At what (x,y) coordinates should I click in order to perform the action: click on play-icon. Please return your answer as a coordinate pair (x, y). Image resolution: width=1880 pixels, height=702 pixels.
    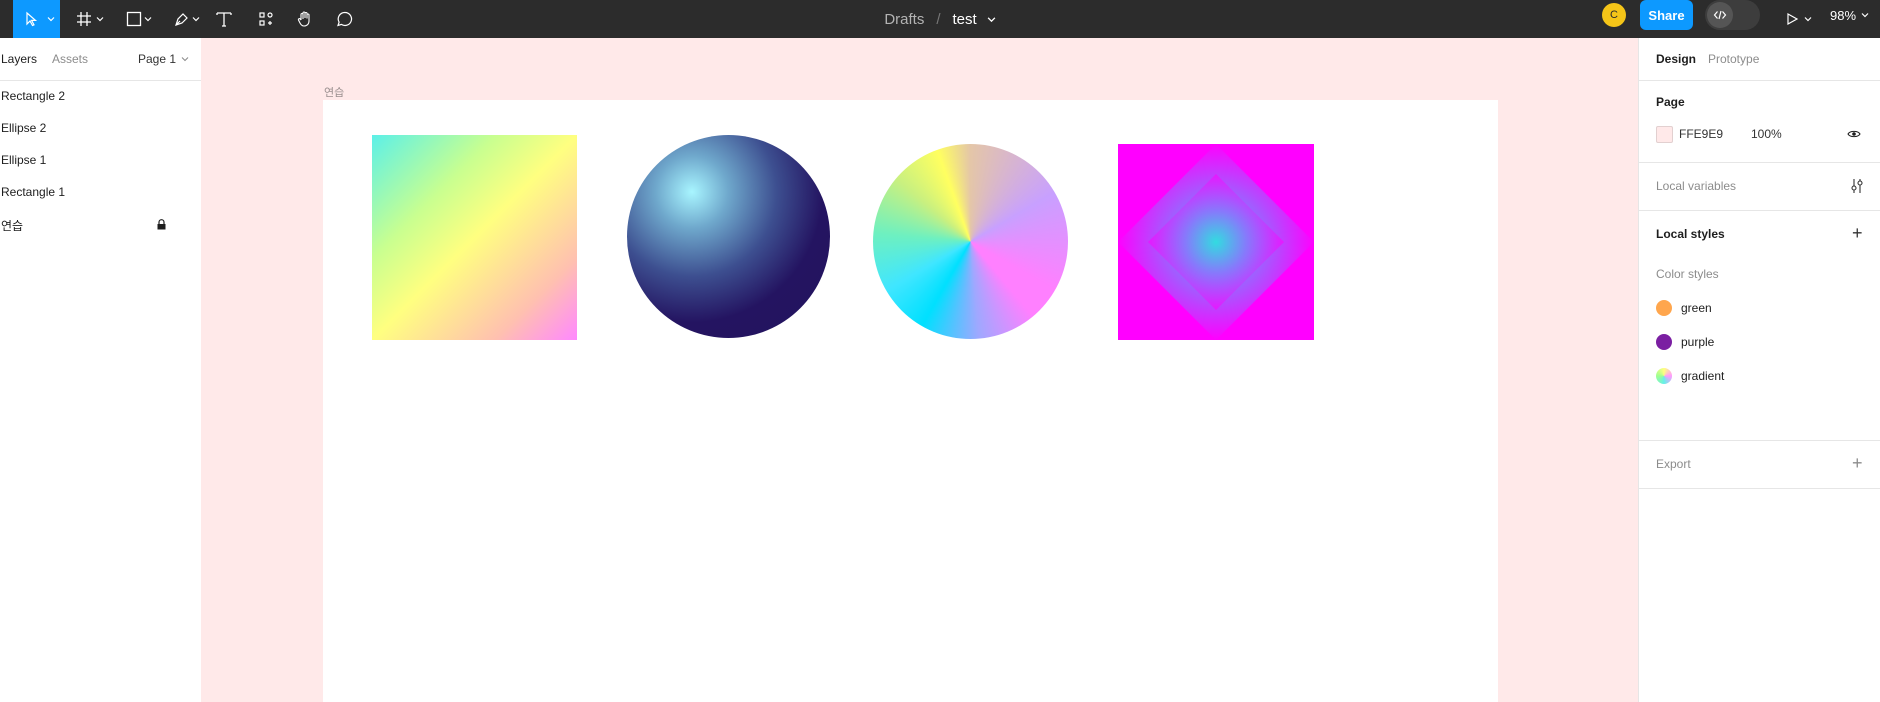
    Looking at the image, I should click on (1793, 19).